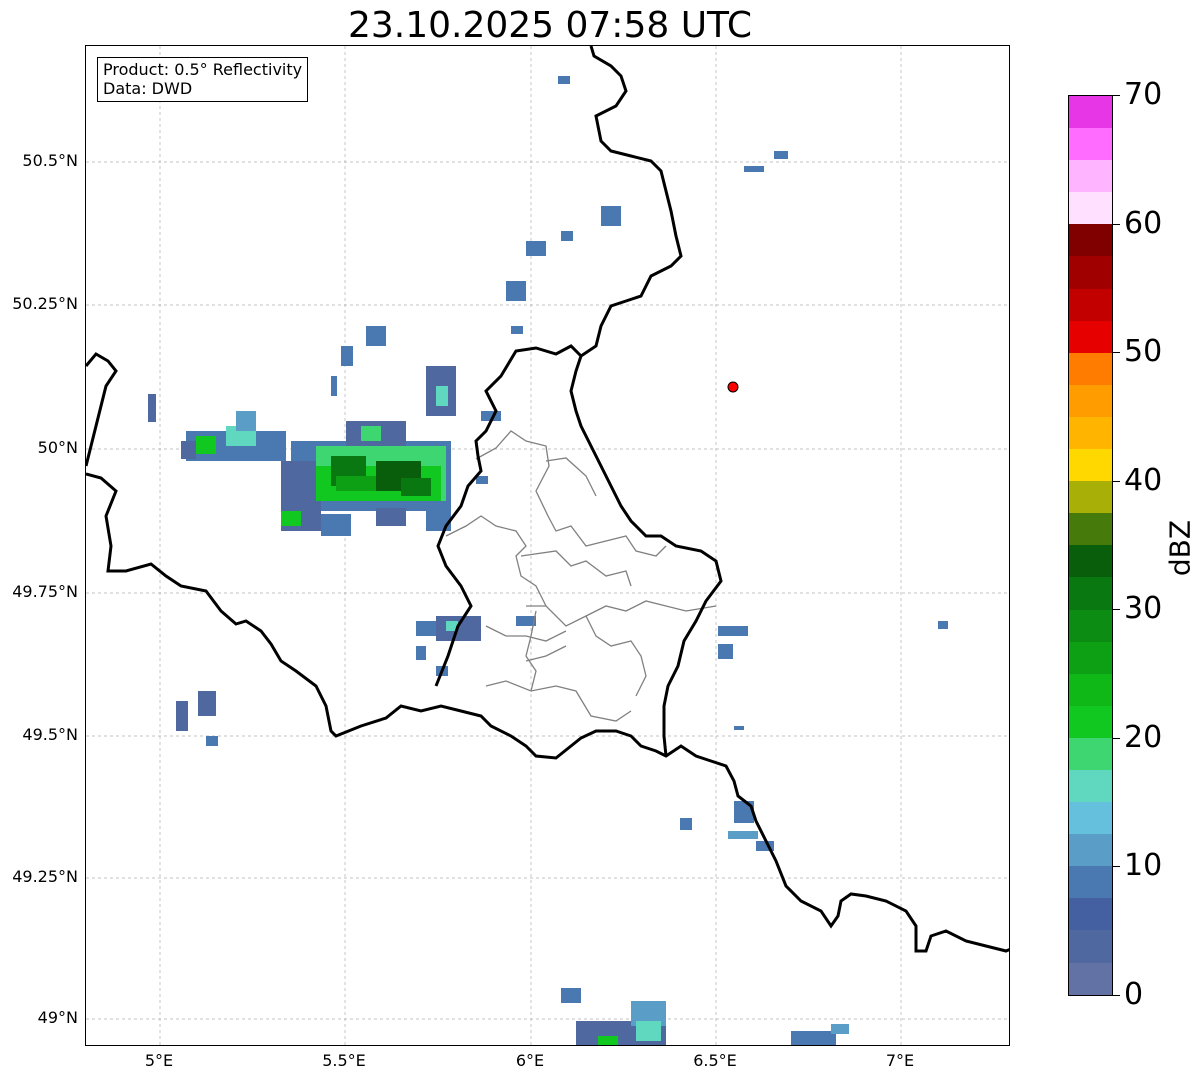 The image size is (1202, 1081). I want to click on colorbar-tick: 60, so click(1143, 223).